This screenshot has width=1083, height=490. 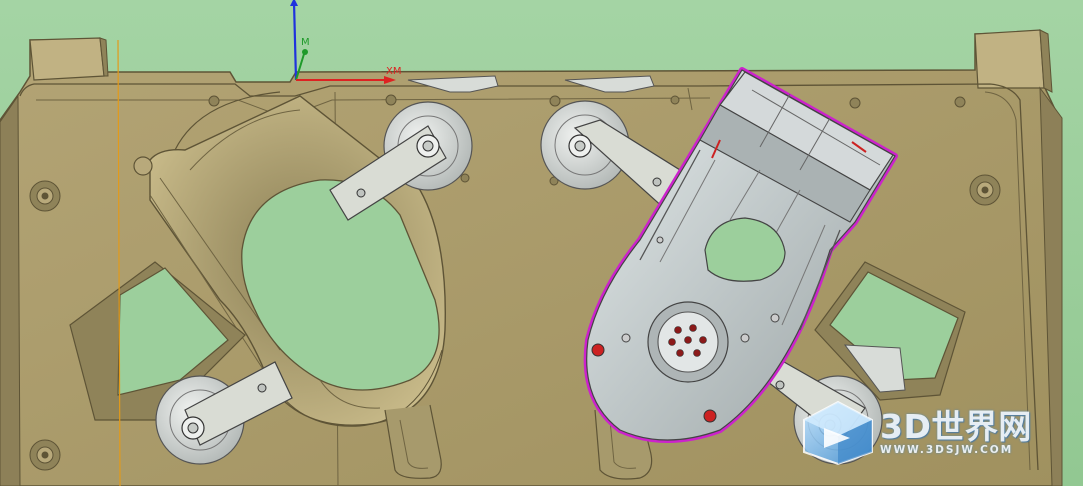 I want to click on left-guide-block, so click(x=67, y=59).